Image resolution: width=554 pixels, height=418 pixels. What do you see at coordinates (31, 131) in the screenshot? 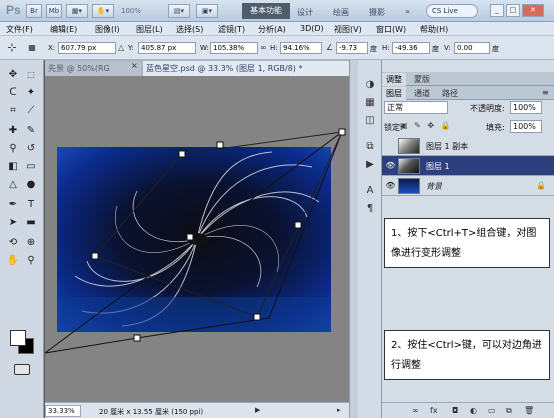
I see `brush-tool-icon: ✎` at bounding box center [31, 131].